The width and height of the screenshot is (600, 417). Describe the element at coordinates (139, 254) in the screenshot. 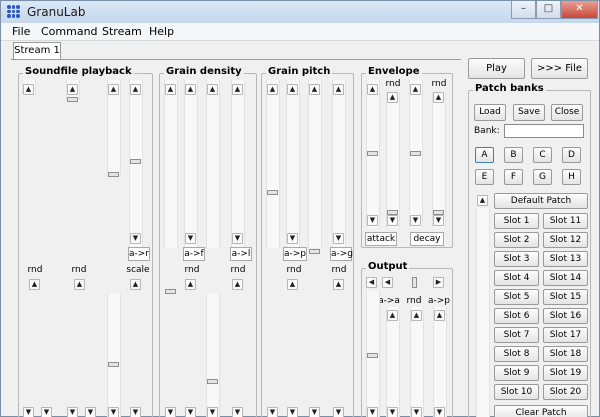

I see `soundfile-mode-button: a->r` at that location.